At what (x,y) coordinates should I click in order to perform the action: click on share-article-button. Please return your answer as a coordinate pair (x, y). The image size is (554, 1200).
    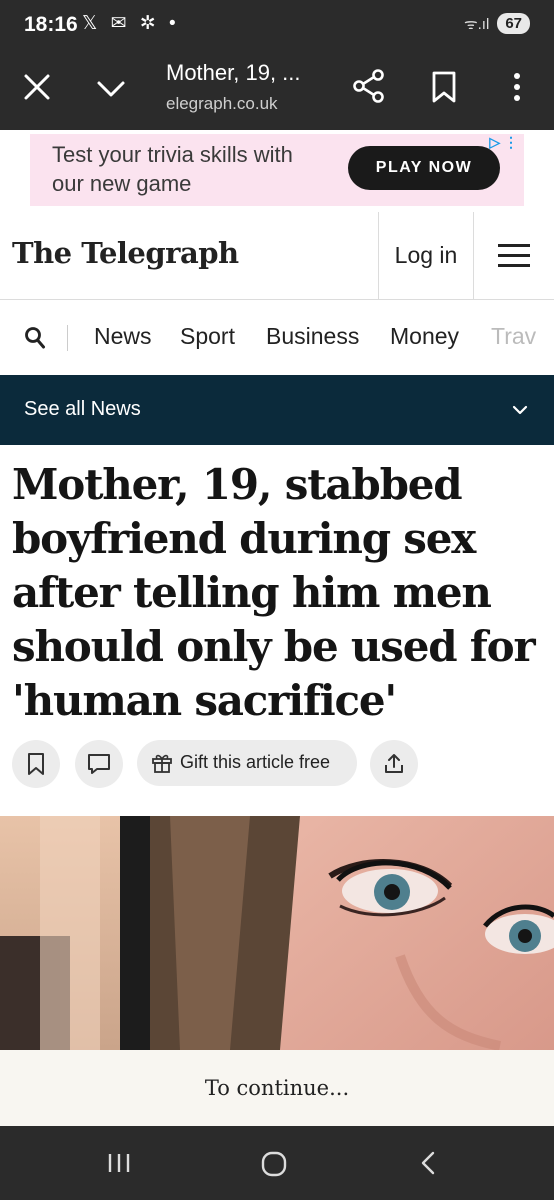
    Looking at the image, I should click on (394, 764).